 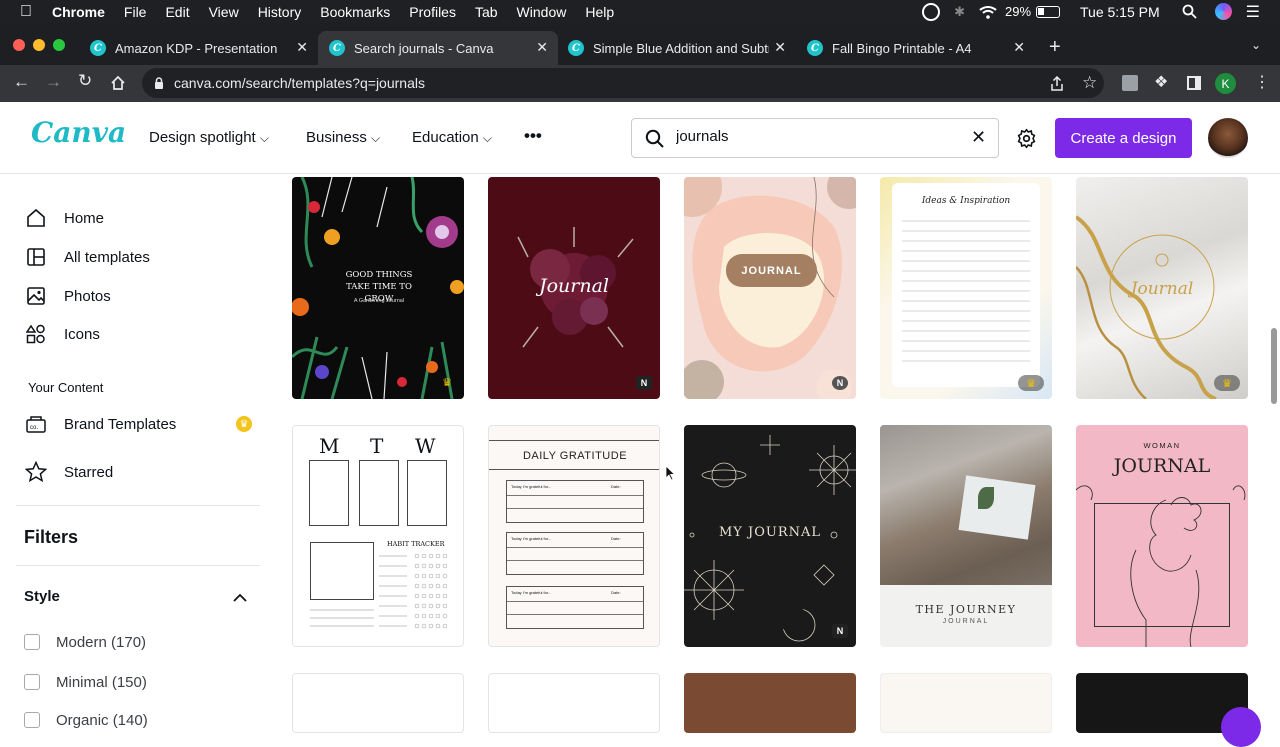 What do you see at coordinates (1055, 47) in the screenshot?
I see `new-tab-button: +` at bounding box center [1055, 47].